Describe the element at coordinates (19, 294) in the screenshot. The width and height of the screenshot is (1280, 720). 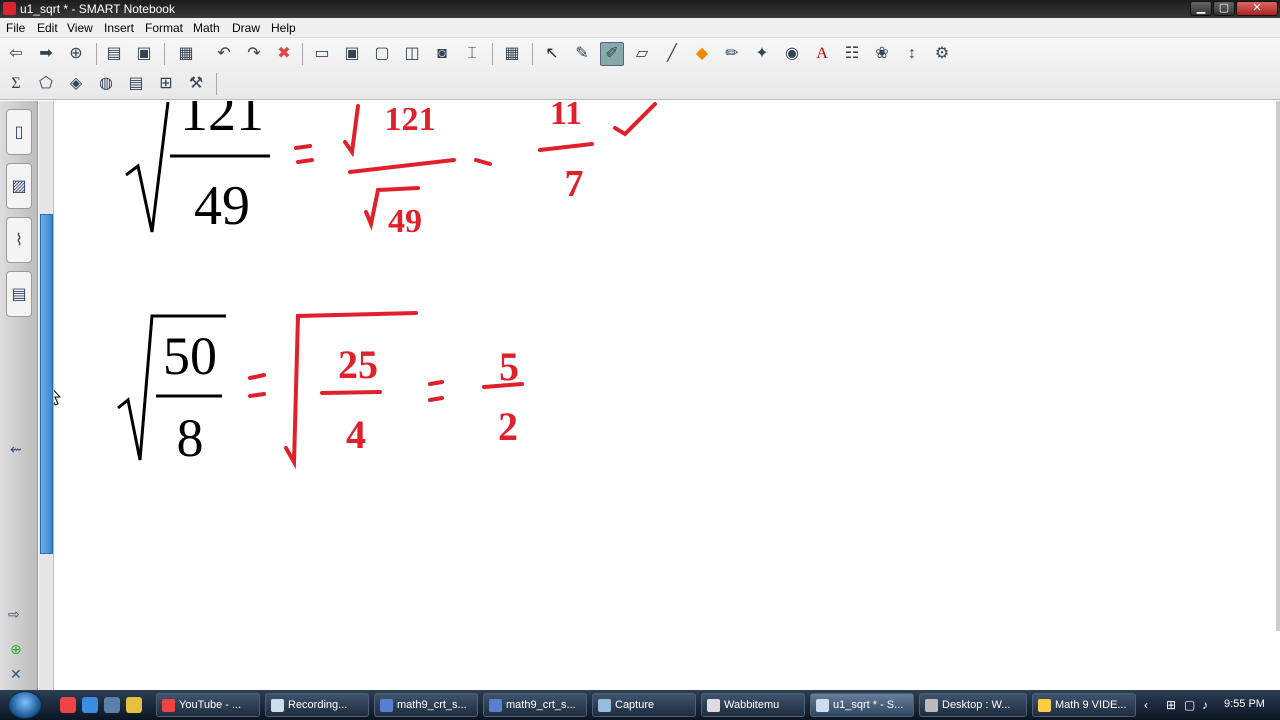
I see `properties-tab: ▤` at that location.